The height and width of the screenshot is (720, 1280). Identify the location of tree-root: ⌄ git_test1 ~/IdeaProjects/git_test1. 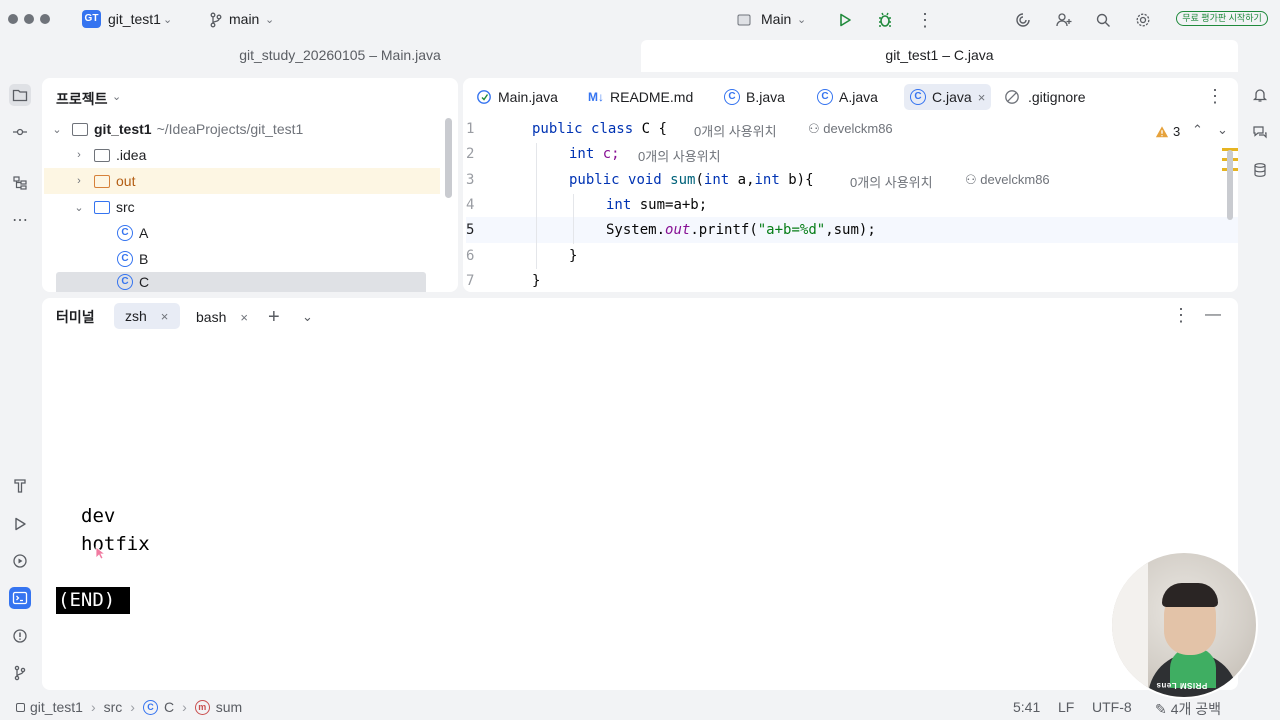
(176, 129).